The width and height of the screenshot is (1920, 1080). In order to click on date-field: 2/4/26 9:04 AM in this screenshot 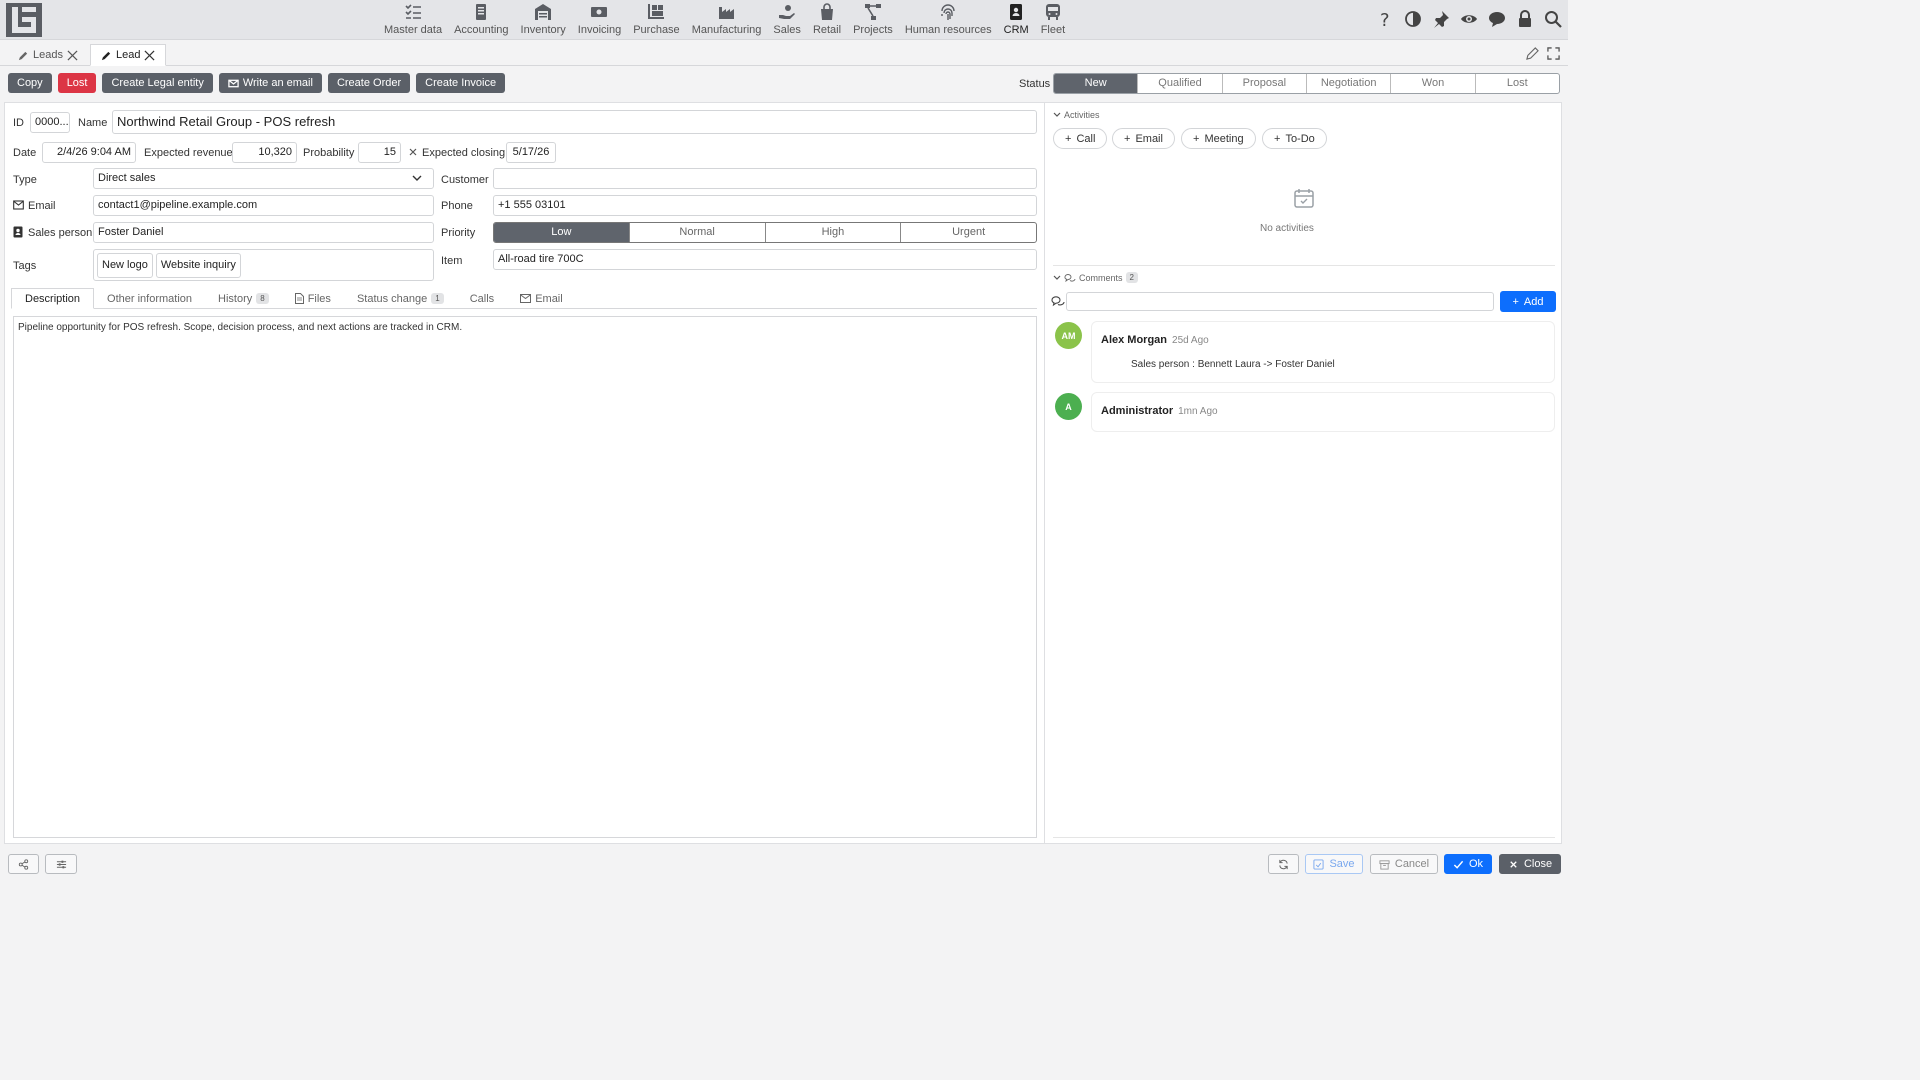, I will do `click(89, 152)`.